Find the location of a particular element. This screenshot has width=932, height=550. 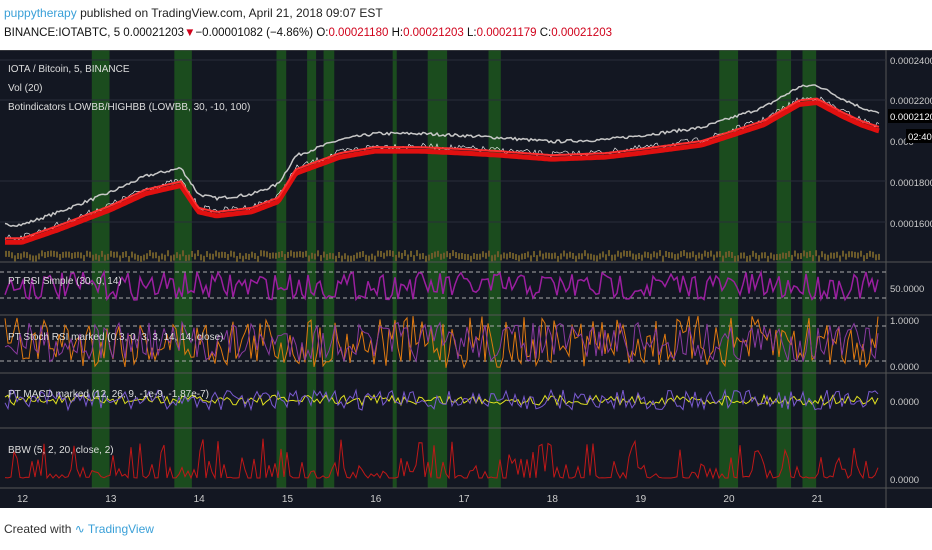

current-price: 0.00021203 is located at coordinates (911, 117).